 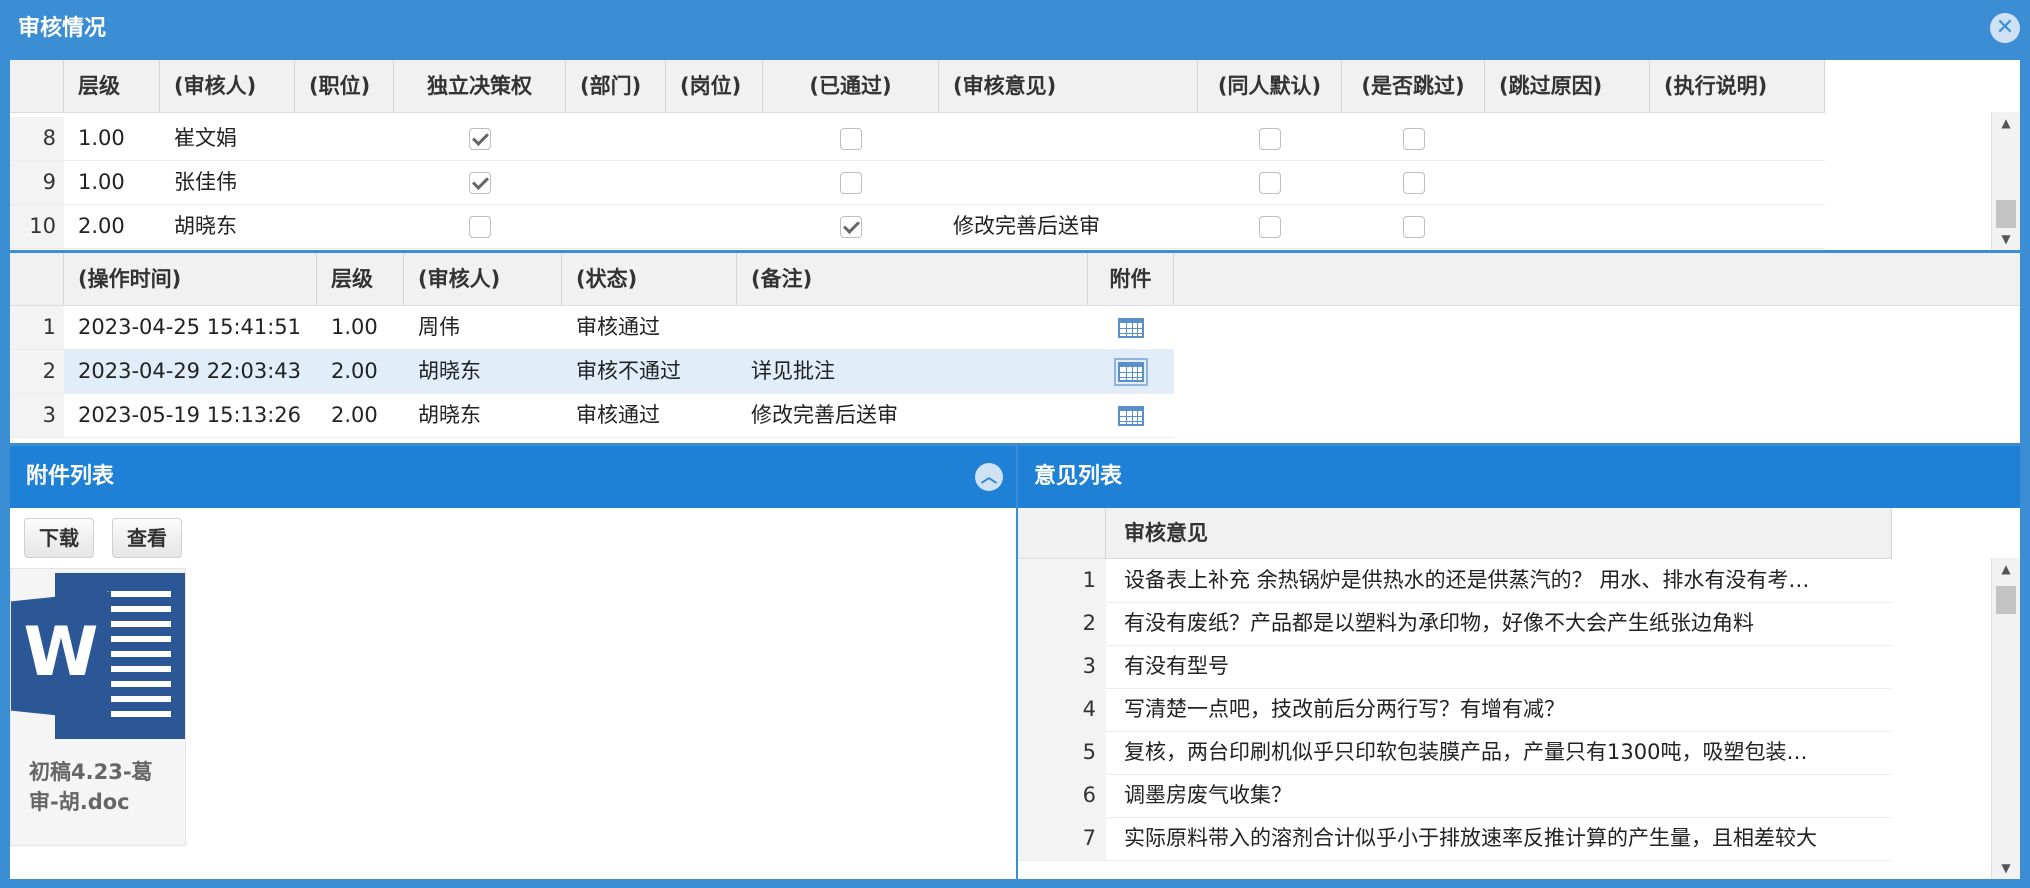 I want to click on list-item: 4 写清楚一点吧，技改前后分两行写？有增有减？, so click(x=1455, y=710).